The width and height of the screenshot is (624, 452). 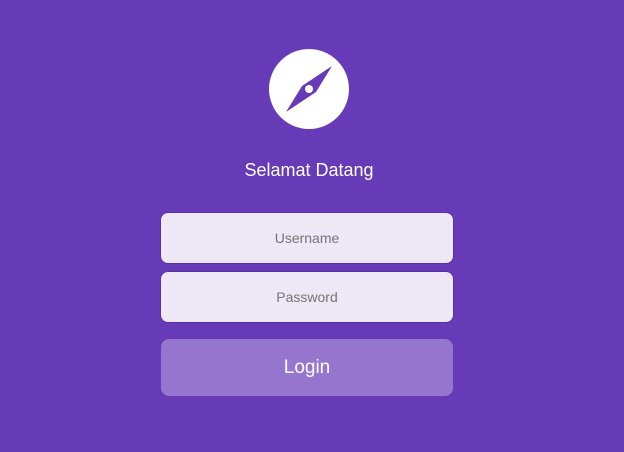 I want to click on username-input, so click(x=307, y=238).